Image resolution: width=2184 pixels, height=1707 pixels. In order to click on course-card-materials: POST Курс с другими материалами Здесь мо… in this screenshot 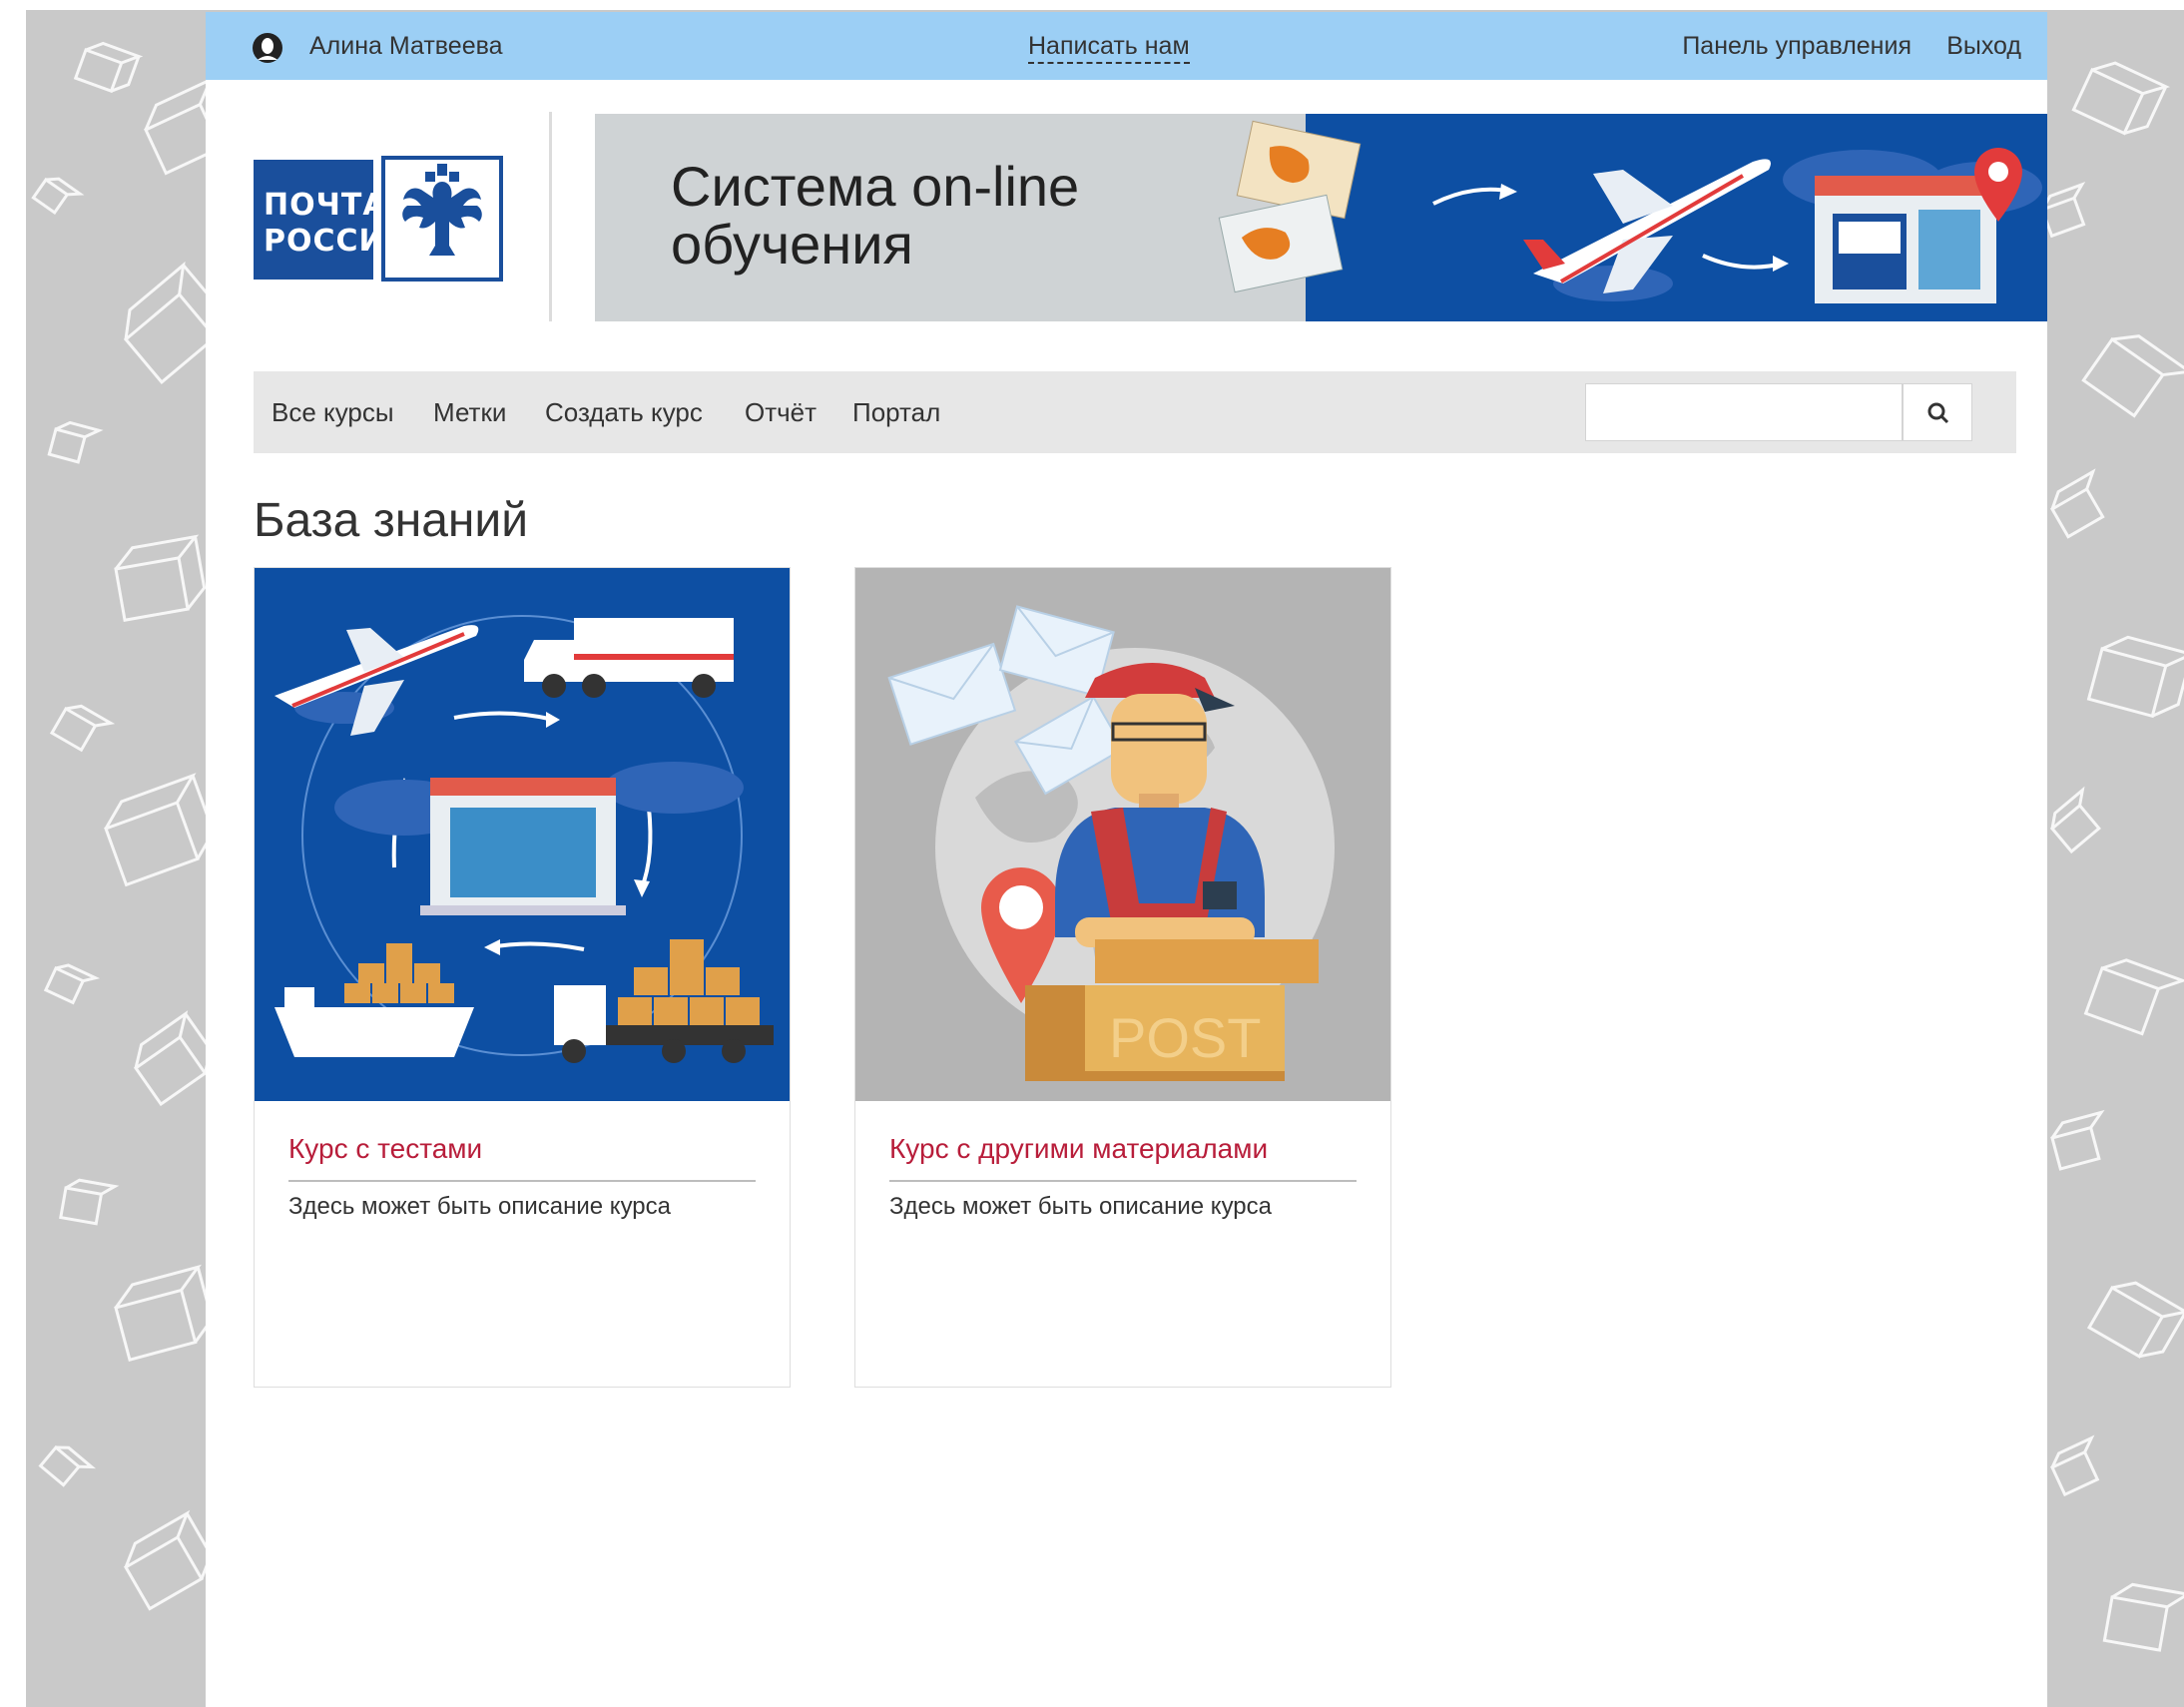, I will do `click(1123, 978)`.